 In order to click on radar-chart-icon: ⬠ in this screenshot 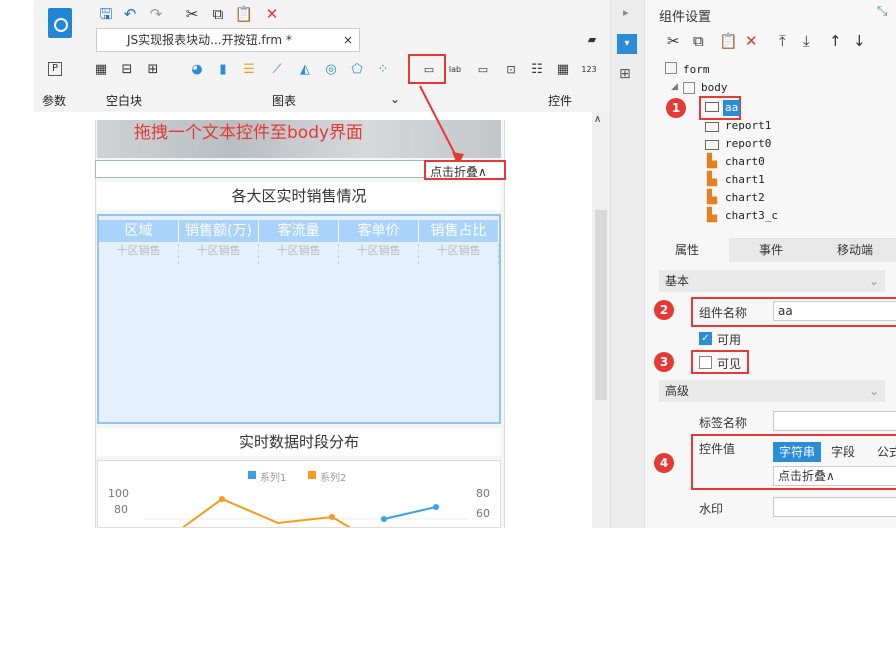, I will do `click(357, 70)`.